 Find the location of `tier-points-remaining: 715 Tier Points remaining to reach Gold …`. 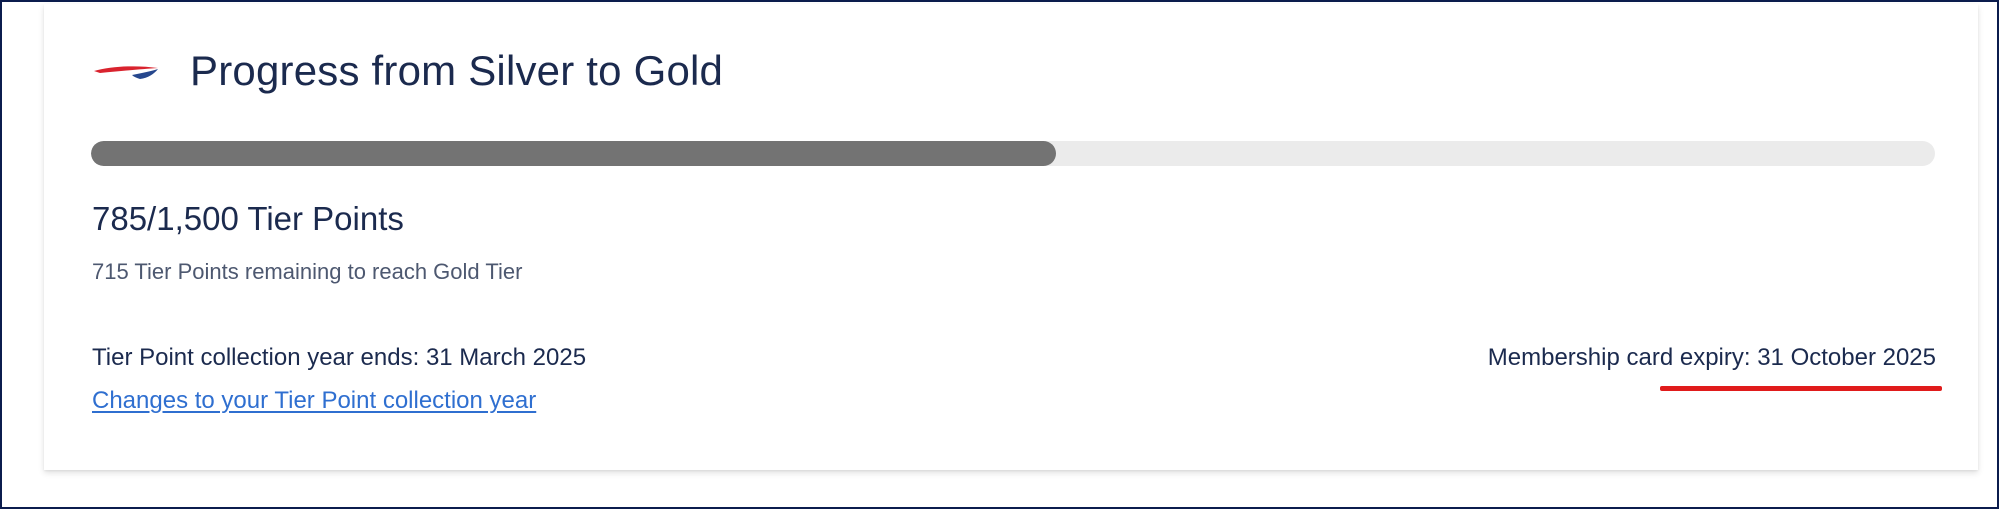

tier-points-remaining: 715 Tier Points remaining to reach Gold … is located at coordinates (307, 271).